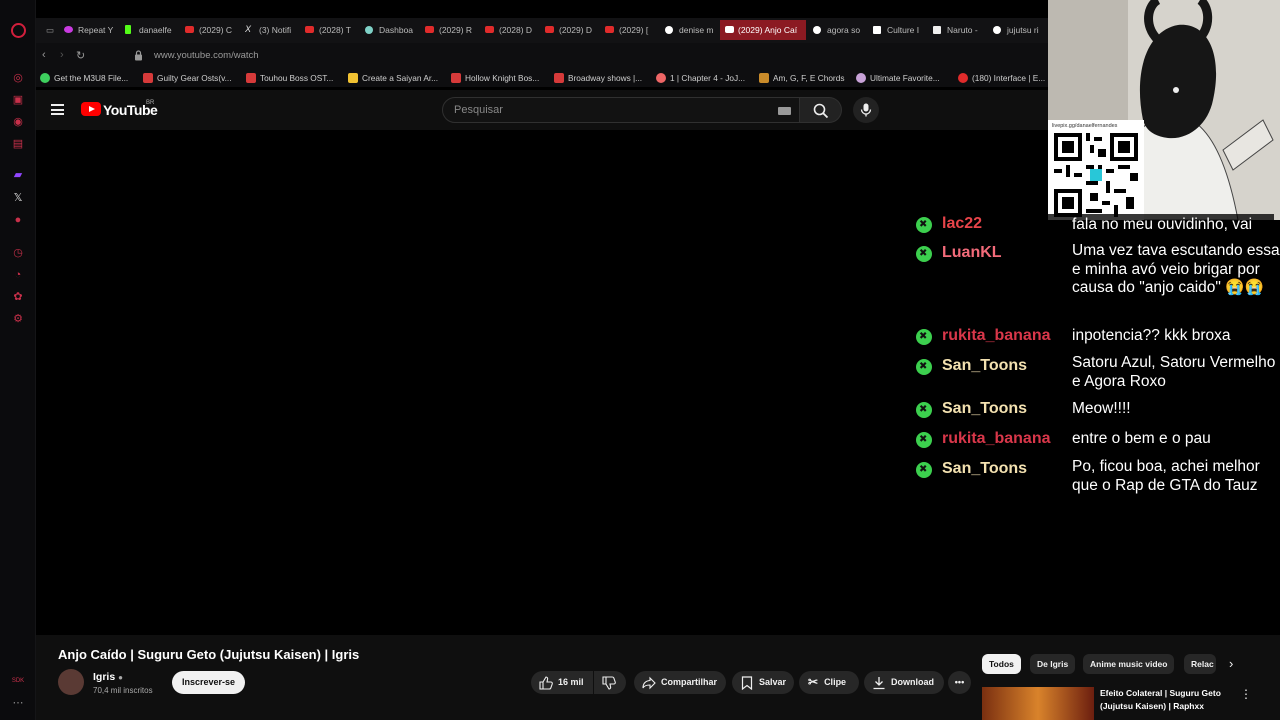 The width and height of the screenshot is (1280, 720). I want to click on tab-13: Culture I, so click(901, 30).